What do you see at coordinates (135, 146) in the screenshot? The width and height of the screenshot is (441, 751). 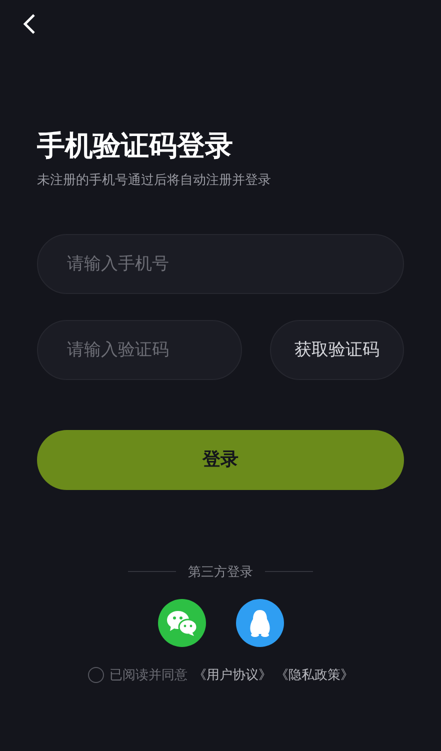 I see `page-title: 手机验证码登录` at bounding box center [135, 146].